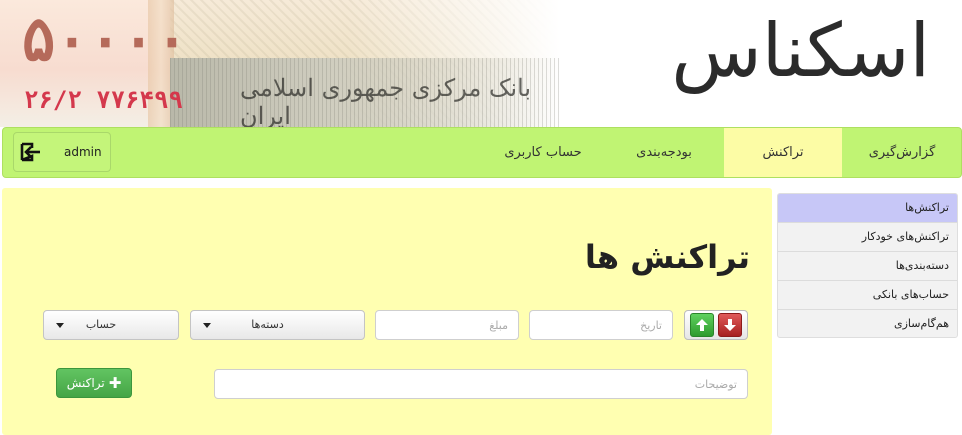  I want to click on page-title: تراکنش ها, so click(667, 257).